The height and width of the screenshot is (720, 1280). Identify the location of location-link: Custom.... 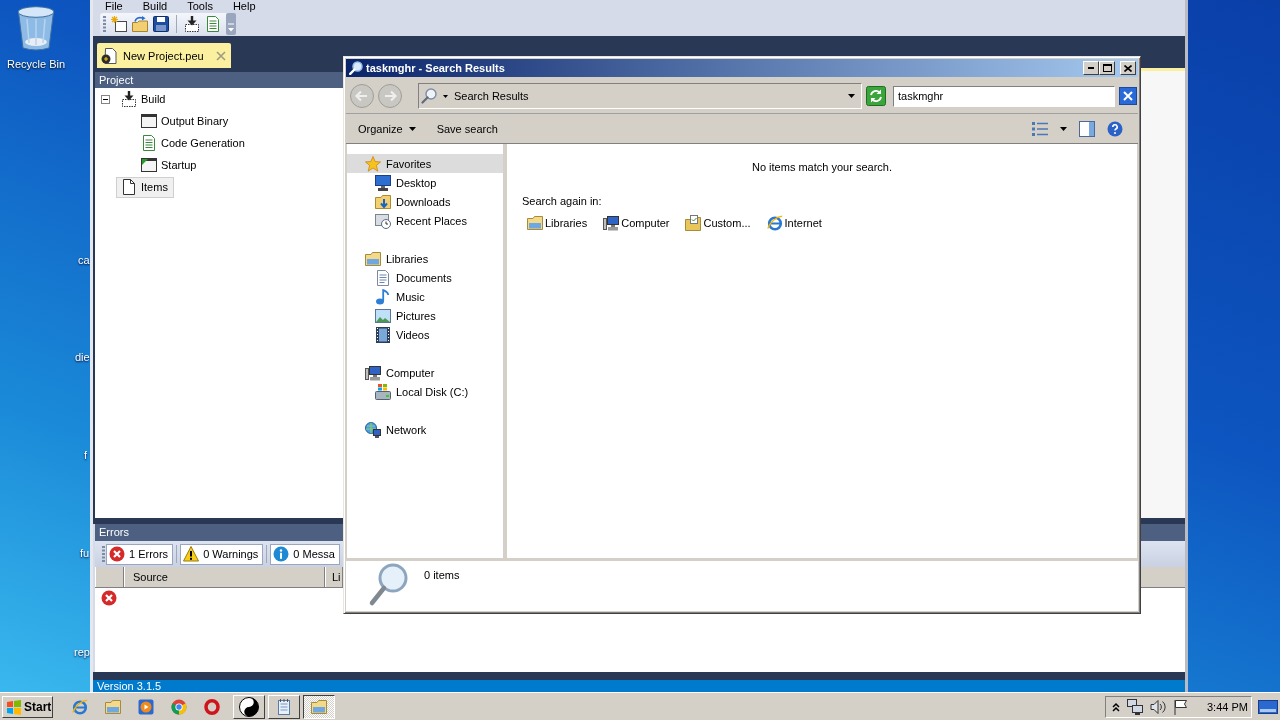
(717, 223).